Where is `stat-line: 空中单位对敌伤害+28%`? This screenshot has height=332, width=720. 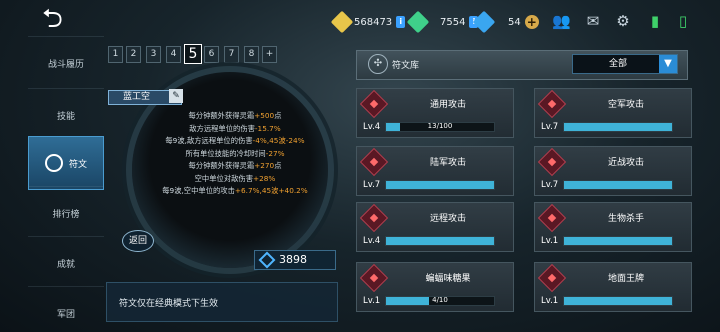
stat-line: 空中单位对敌伤害+28% is located at coordinates (235, 179).